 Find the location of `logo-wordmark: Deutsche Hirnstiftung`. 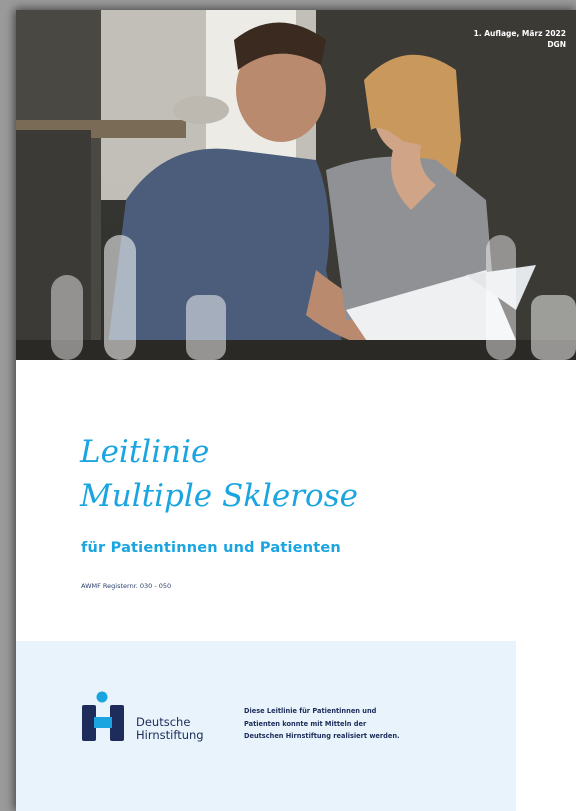

logo-wordmark: Deutsche Hirnstiftung is located at coordinates (170, 729).